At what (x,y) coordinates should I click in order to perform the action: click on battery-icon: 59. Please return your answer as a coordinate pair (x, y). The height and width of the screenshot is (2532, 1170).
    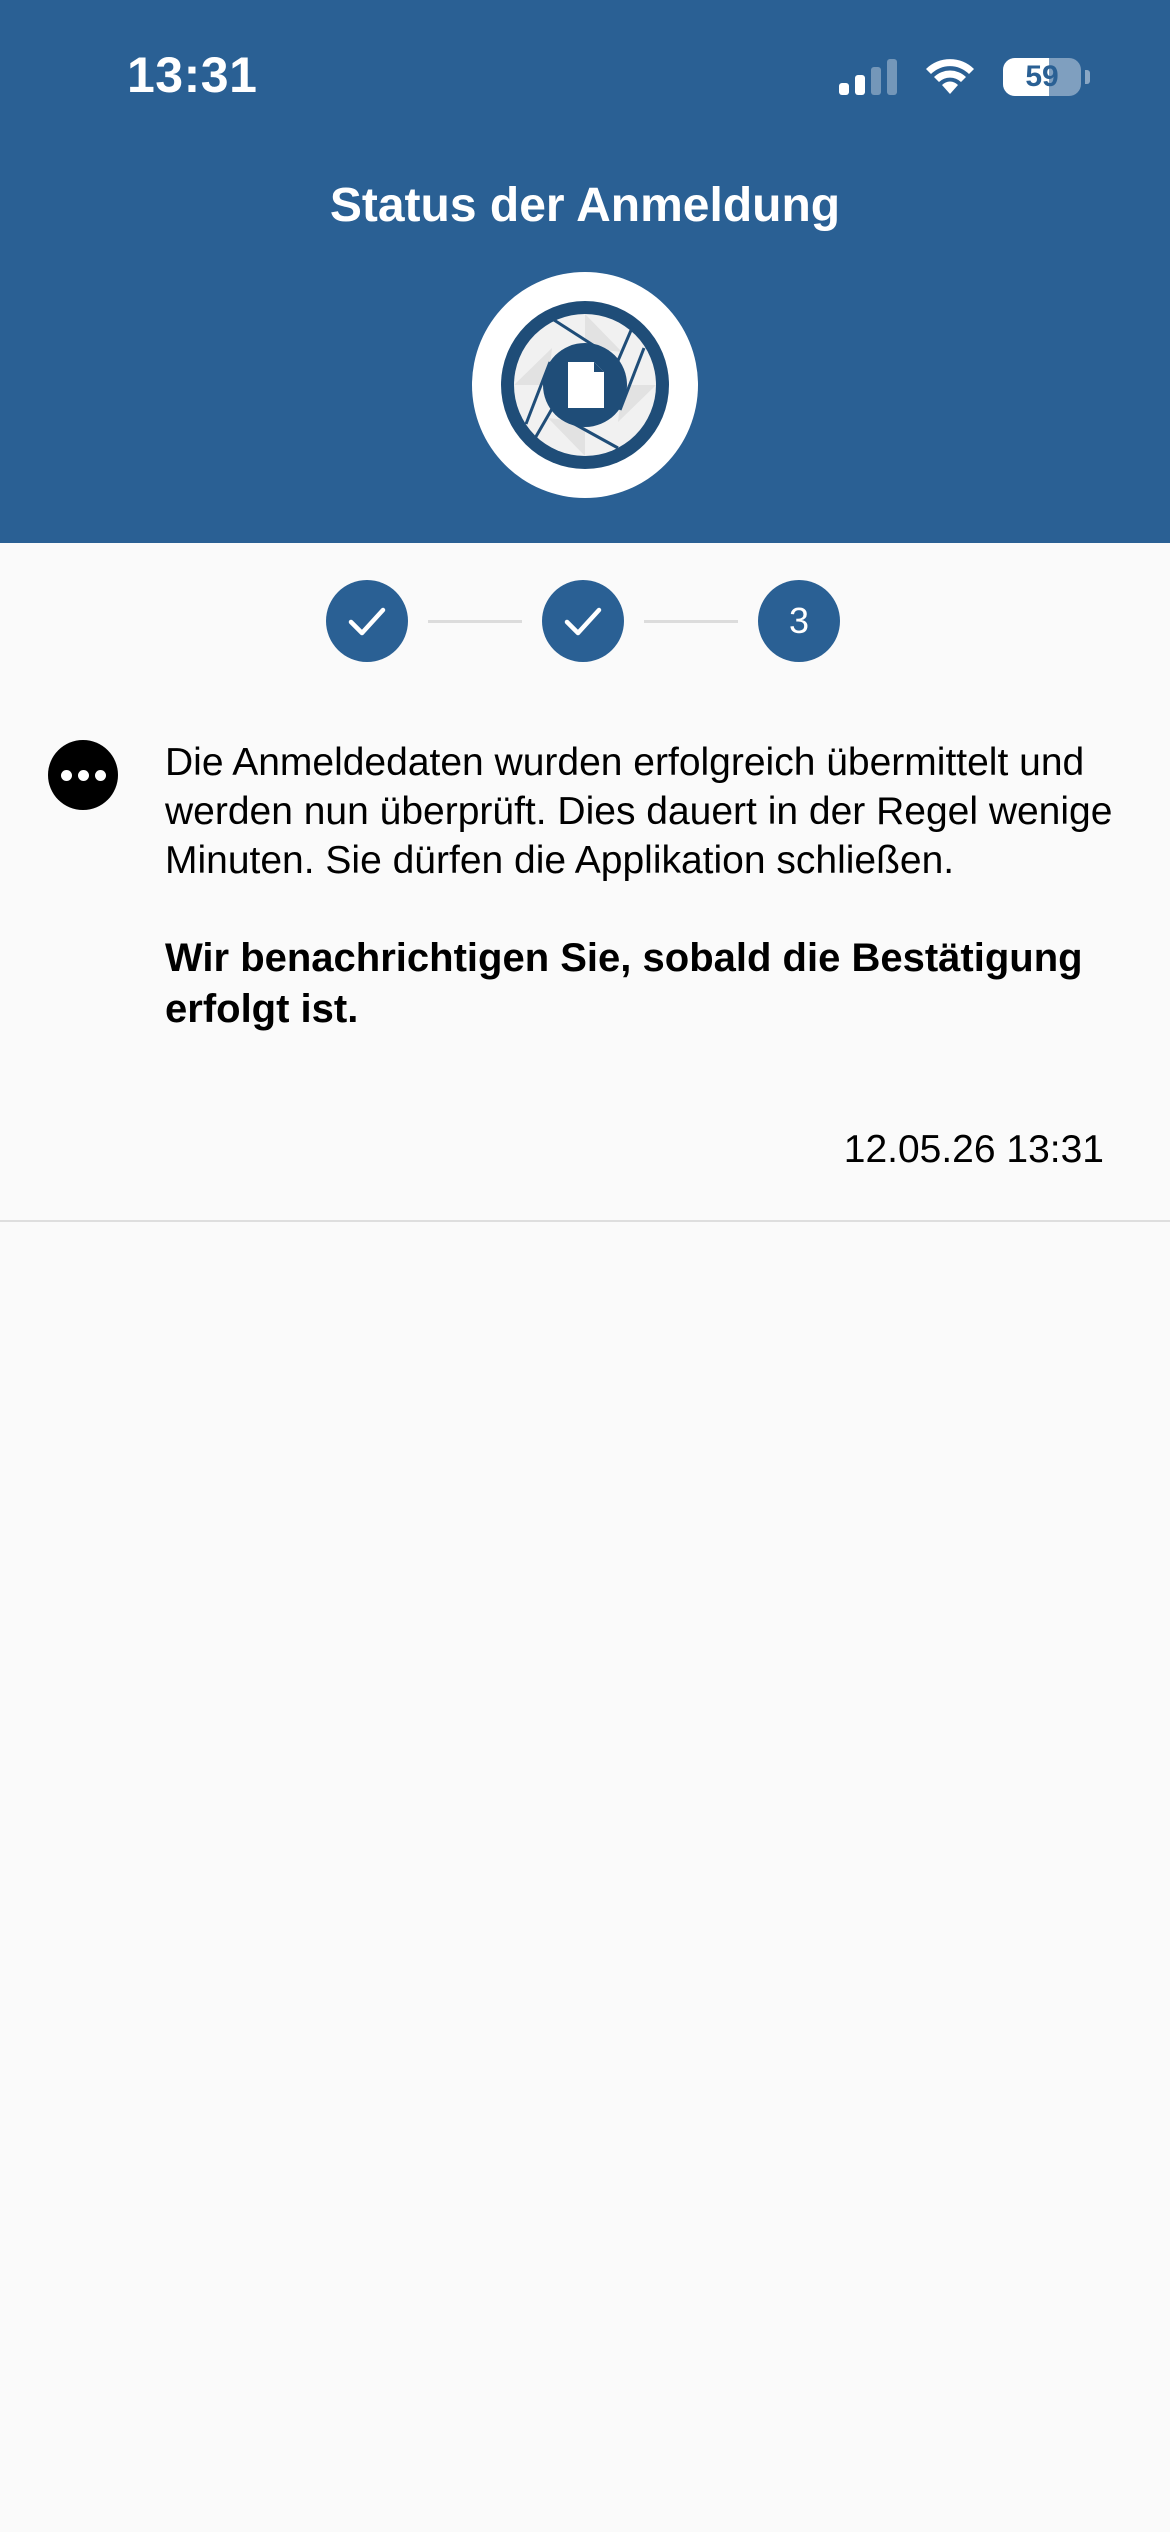
    Looking at the image, I should click on (1042, 77).